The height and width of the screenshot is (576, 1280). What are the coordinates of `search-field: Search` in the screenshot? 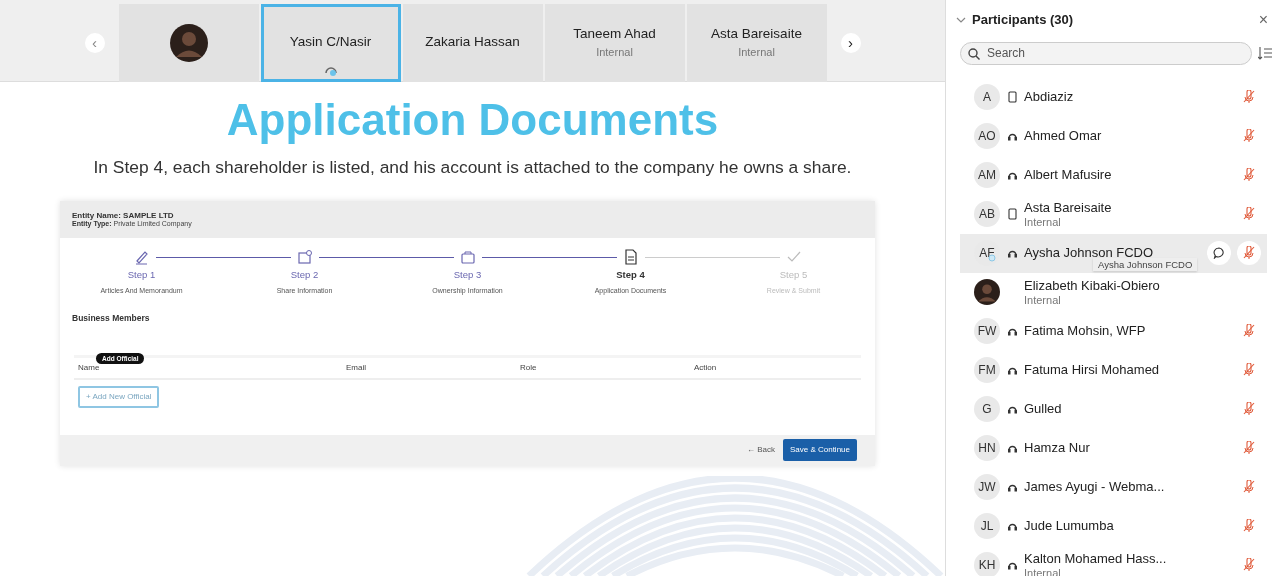 It's located at (1106, 53).